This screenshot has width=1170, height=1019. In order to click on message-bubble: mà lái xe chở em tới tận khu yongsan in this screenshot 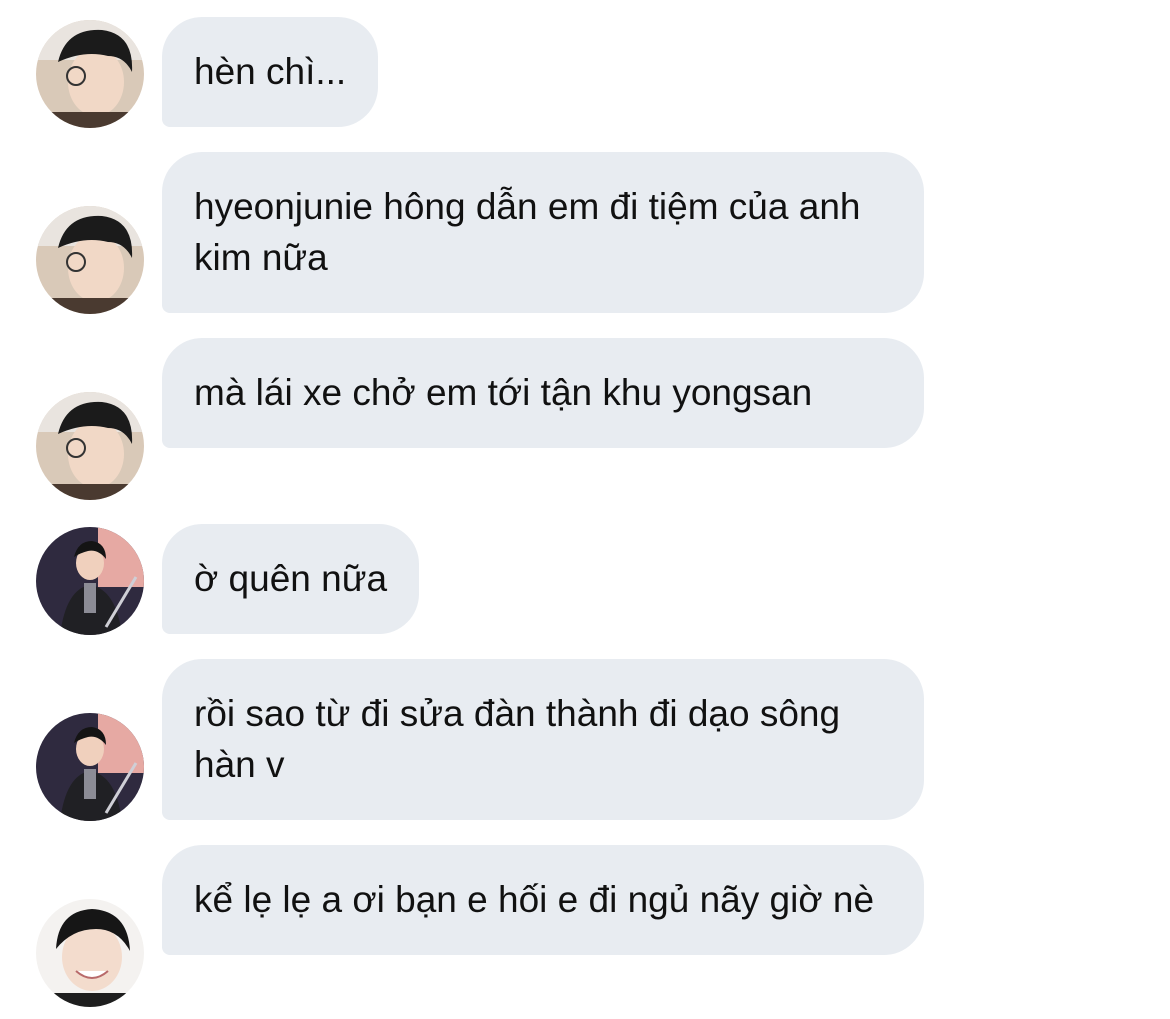, I will do `click(543, 393)`.